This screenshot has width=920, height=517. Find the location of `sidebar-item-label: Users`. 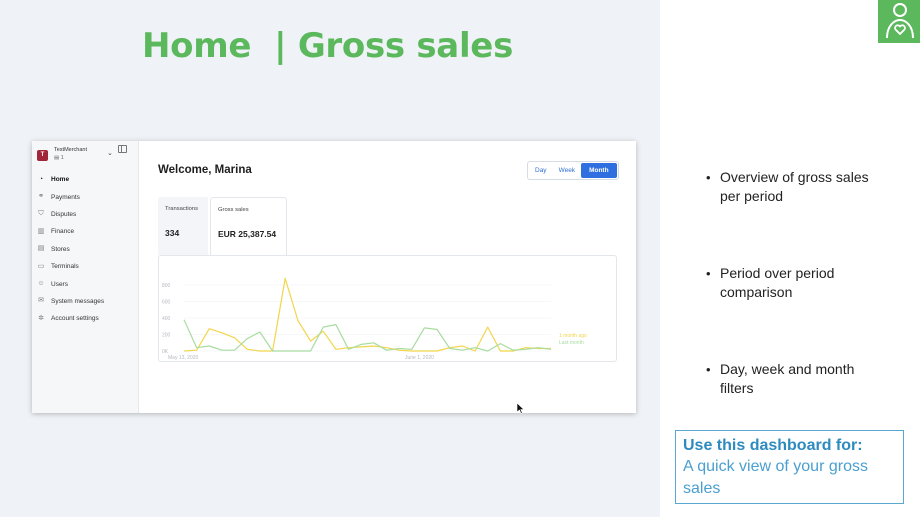

sidebar-item-label: Users is located at coordinates (59, 284).